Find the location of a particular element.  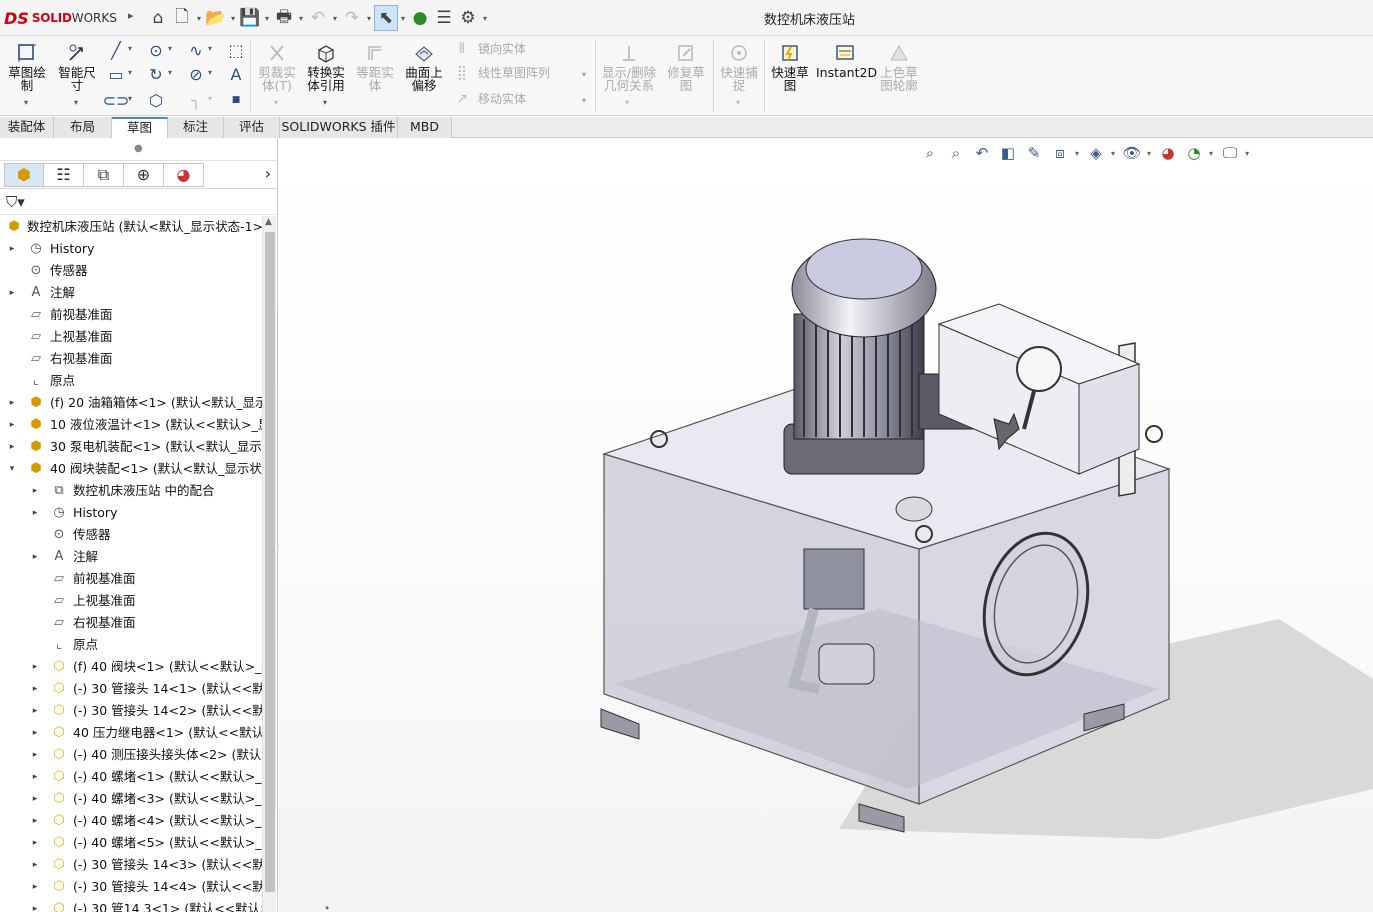

tree-item: ▸ ⬡ (-) 30 管接头 14<3> (默认<<默认 is located at coordinates (131, 865).